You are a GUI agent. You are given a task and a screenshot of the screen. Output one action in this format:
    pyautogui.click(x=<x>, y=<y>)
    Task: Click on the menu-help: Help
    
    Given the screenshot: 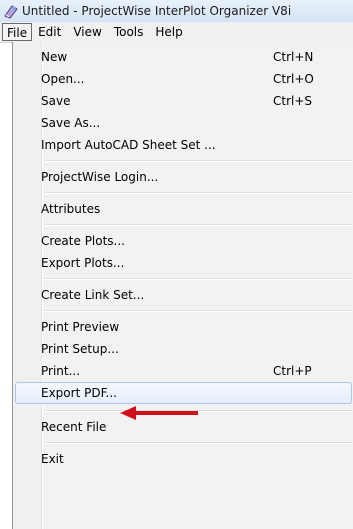 What is the action you would take?
    pyautogui.click(x=168, y=32)
    